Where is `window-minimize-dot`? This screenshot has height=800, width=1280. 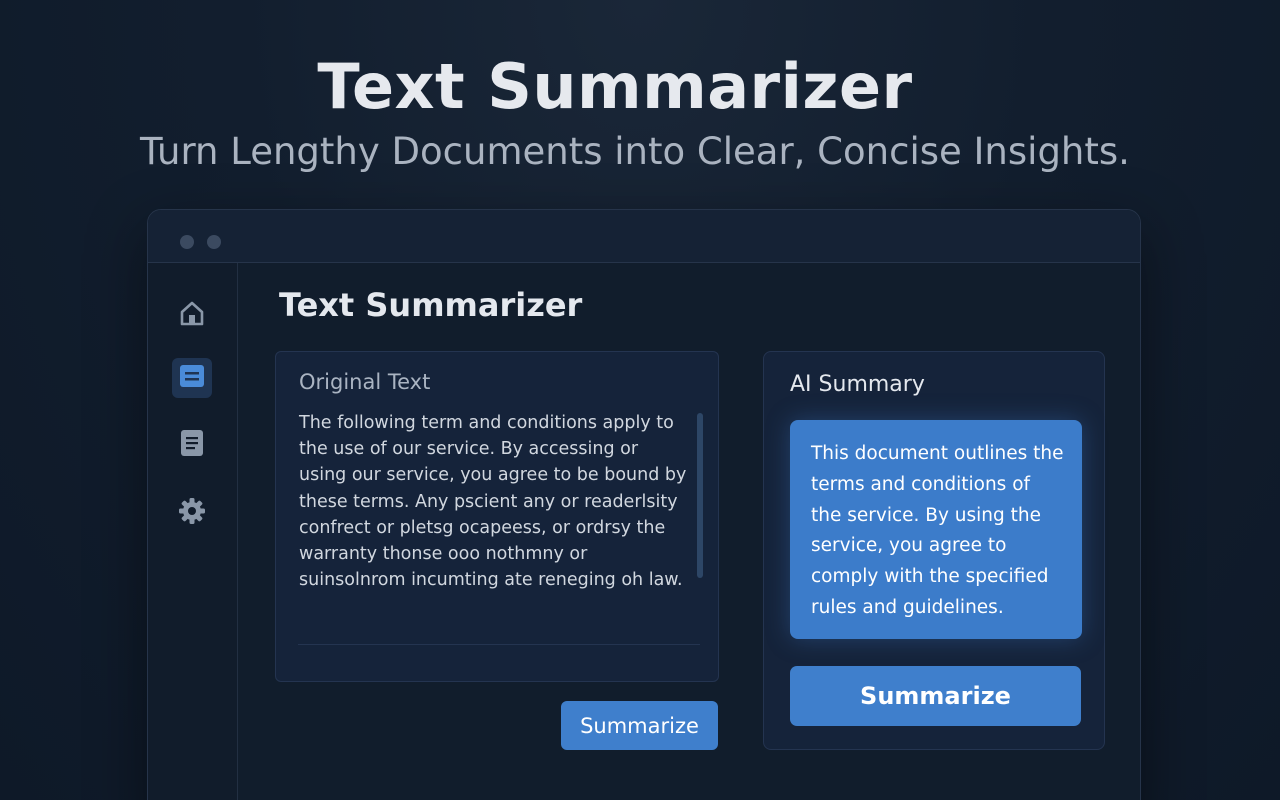
window-minimize-dot is located at coordinates (214, 242).